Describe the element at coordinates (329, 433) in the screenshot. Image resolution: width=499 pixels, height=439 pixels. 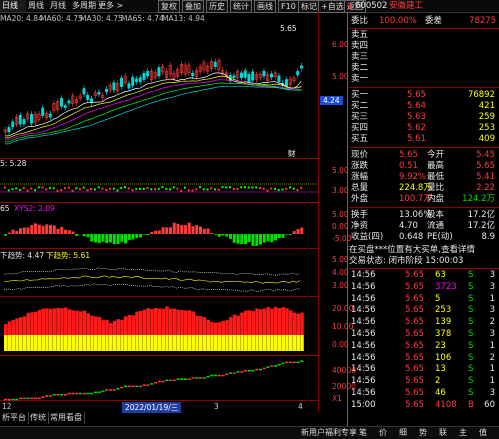
I see `welfare-link: 新用户福利专享` at that location.